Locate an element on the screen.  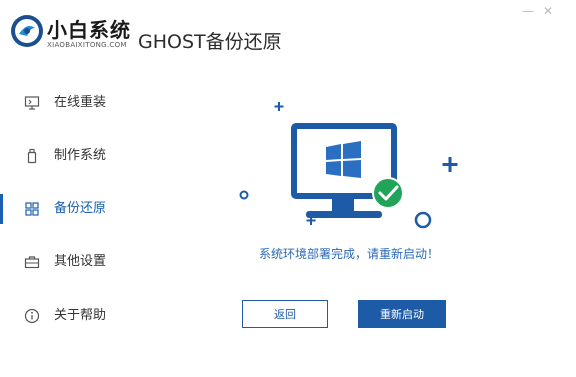
sidebar-item-label: 制作系统 is located at coordinates (80, 155).